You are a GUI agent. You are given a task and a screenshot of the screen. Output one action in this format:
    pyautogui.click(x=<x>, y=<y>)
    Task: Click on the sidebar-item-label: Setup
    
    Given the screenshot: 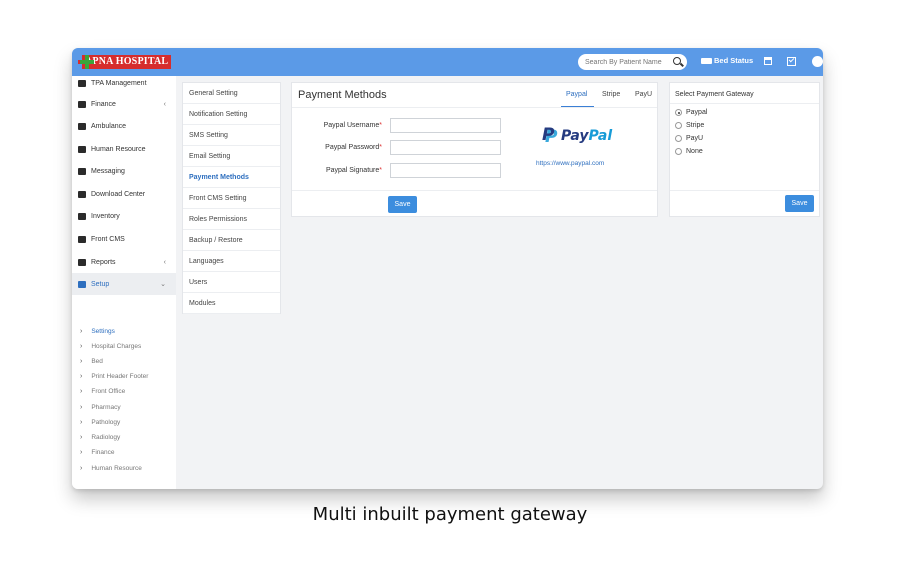 What is the action you would take?
    pyautogui.click(x=100, y=284)
    